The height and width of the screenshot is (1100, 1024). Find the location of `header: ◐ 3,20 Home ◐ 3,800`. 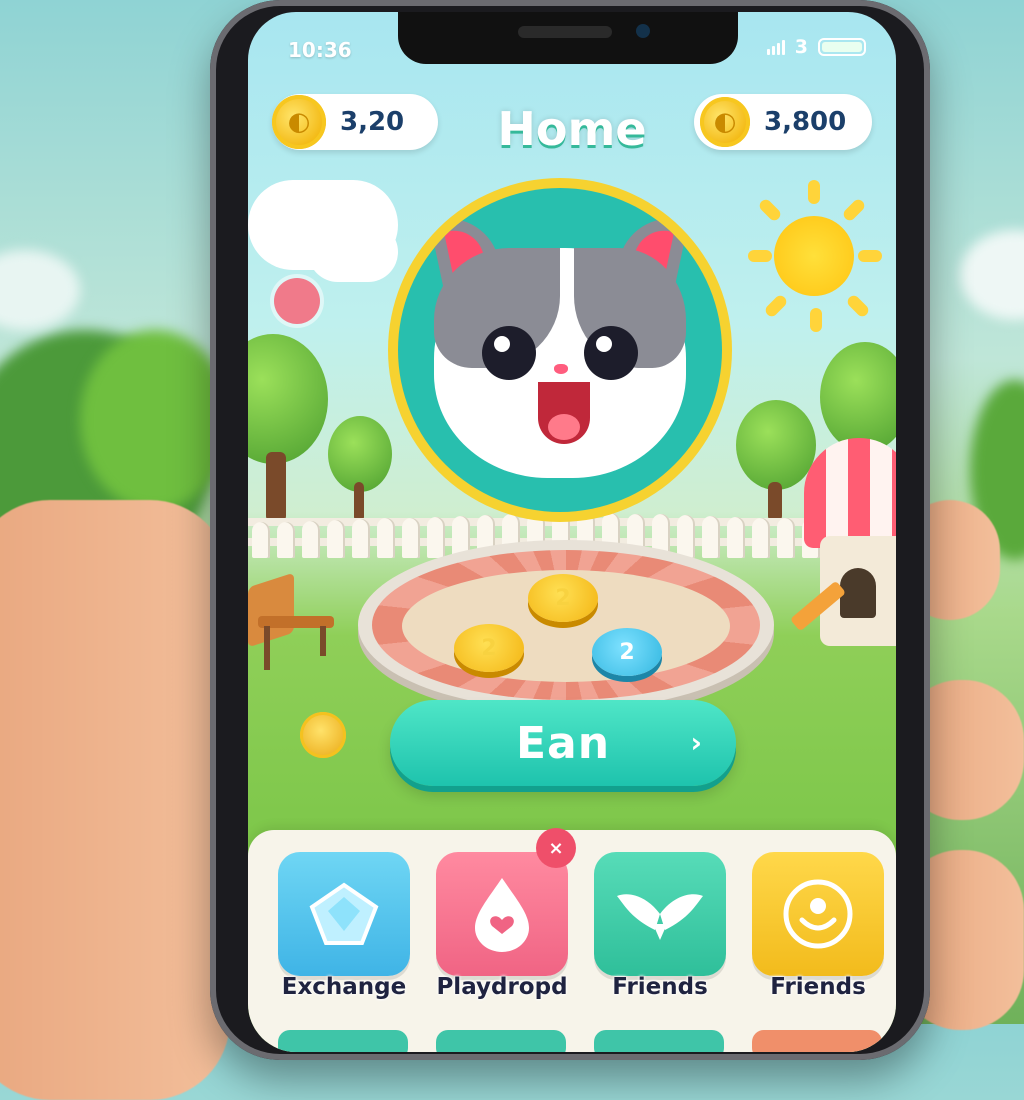

header: ◐ 3,20 Home ◐ 3,800 is located at coordinates (572, 129).